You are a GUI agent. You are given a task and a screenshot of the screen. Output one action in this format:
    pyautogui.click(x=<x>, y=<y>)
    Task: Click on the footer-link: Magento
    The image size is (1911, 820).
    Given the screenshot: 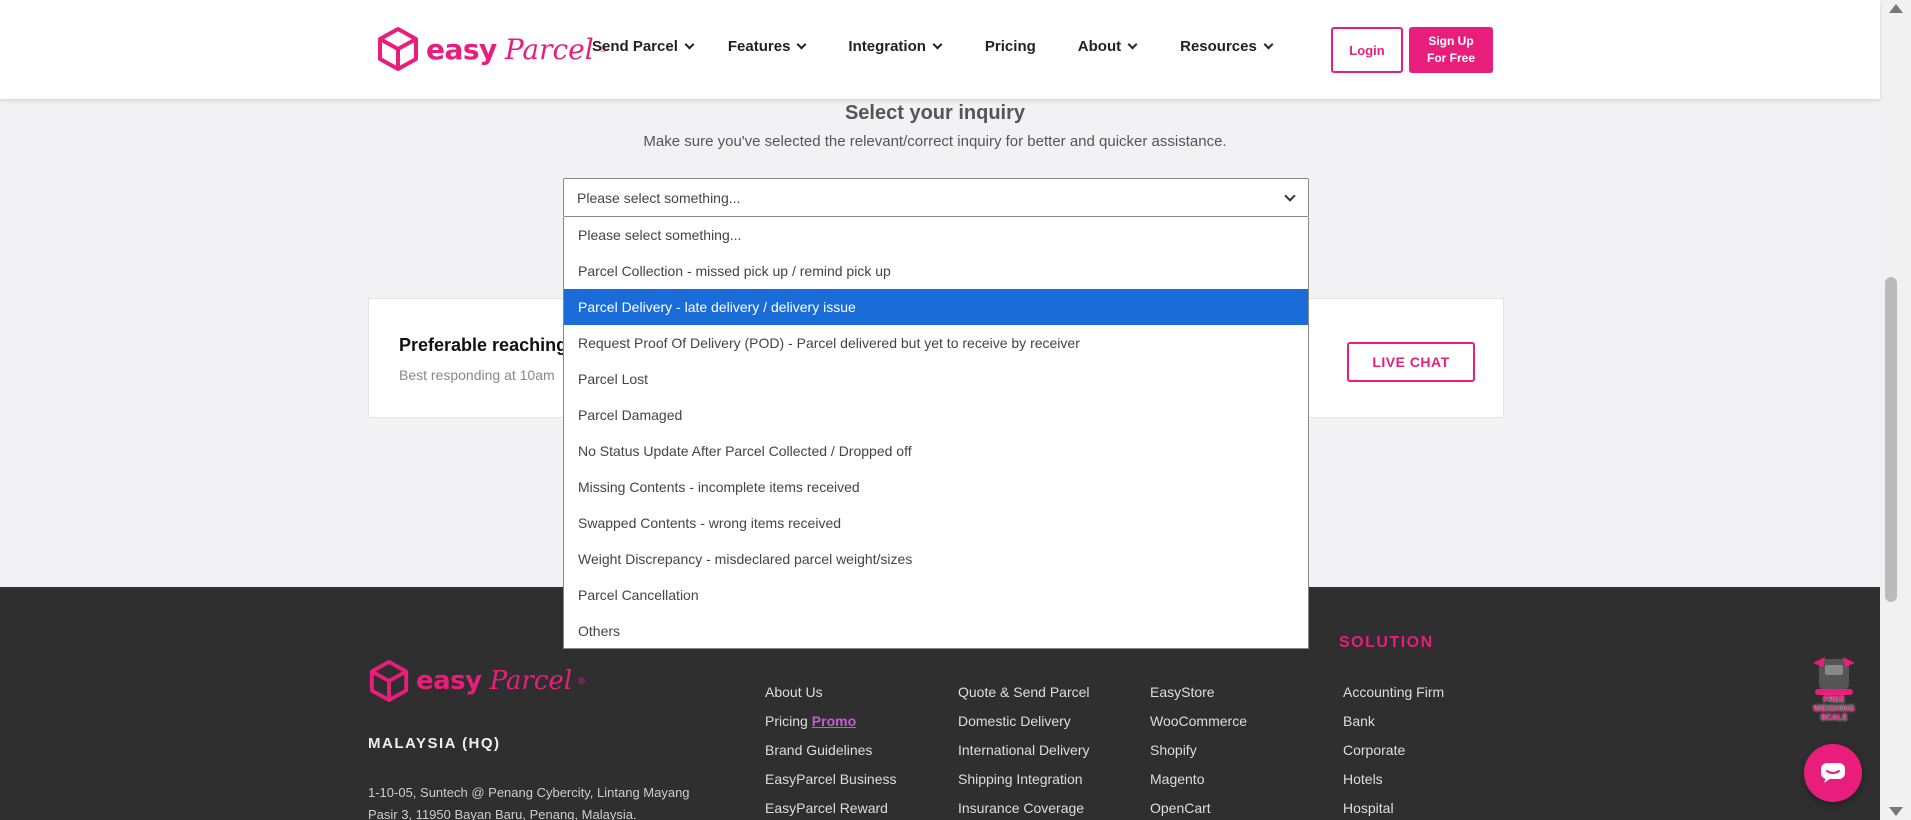 What is the action you would take?
    pyautogui.click(x=1198, y=783)
    